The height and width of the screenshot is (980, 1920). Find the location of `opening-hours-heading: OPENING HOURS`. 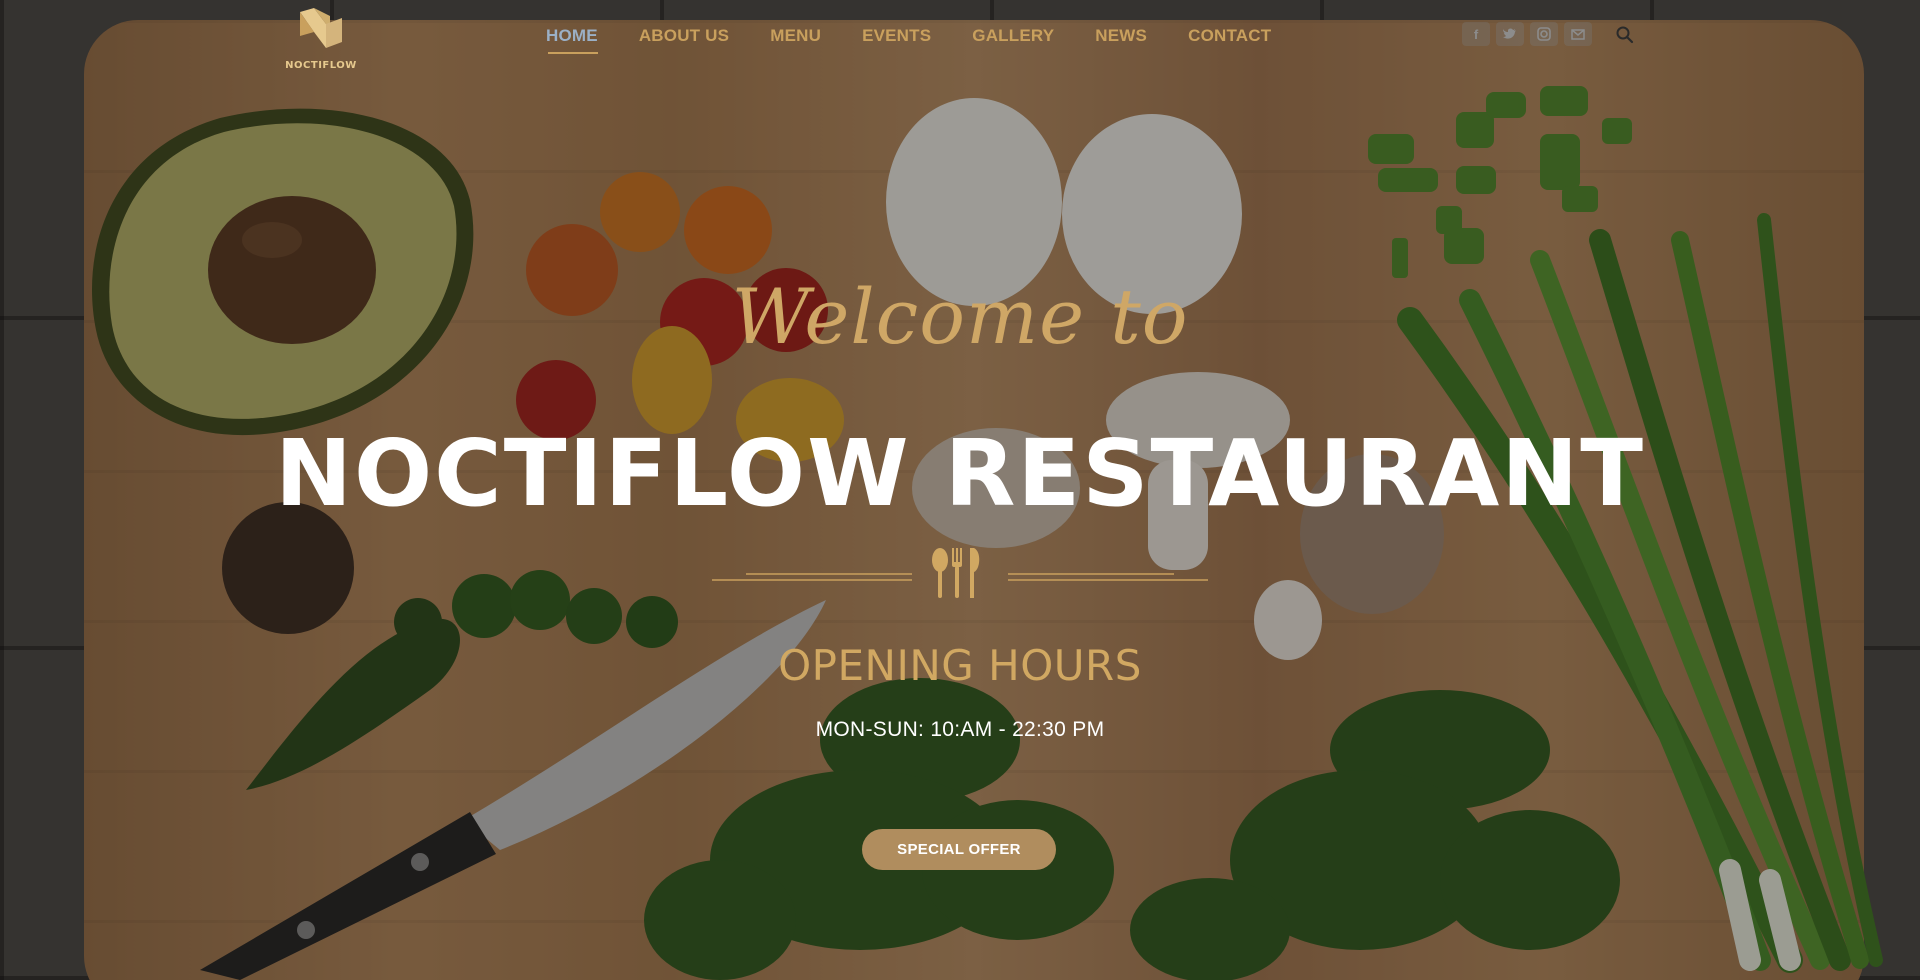

opening-hours-heading: OPENING HOURS is located at coordinates (960, 665).